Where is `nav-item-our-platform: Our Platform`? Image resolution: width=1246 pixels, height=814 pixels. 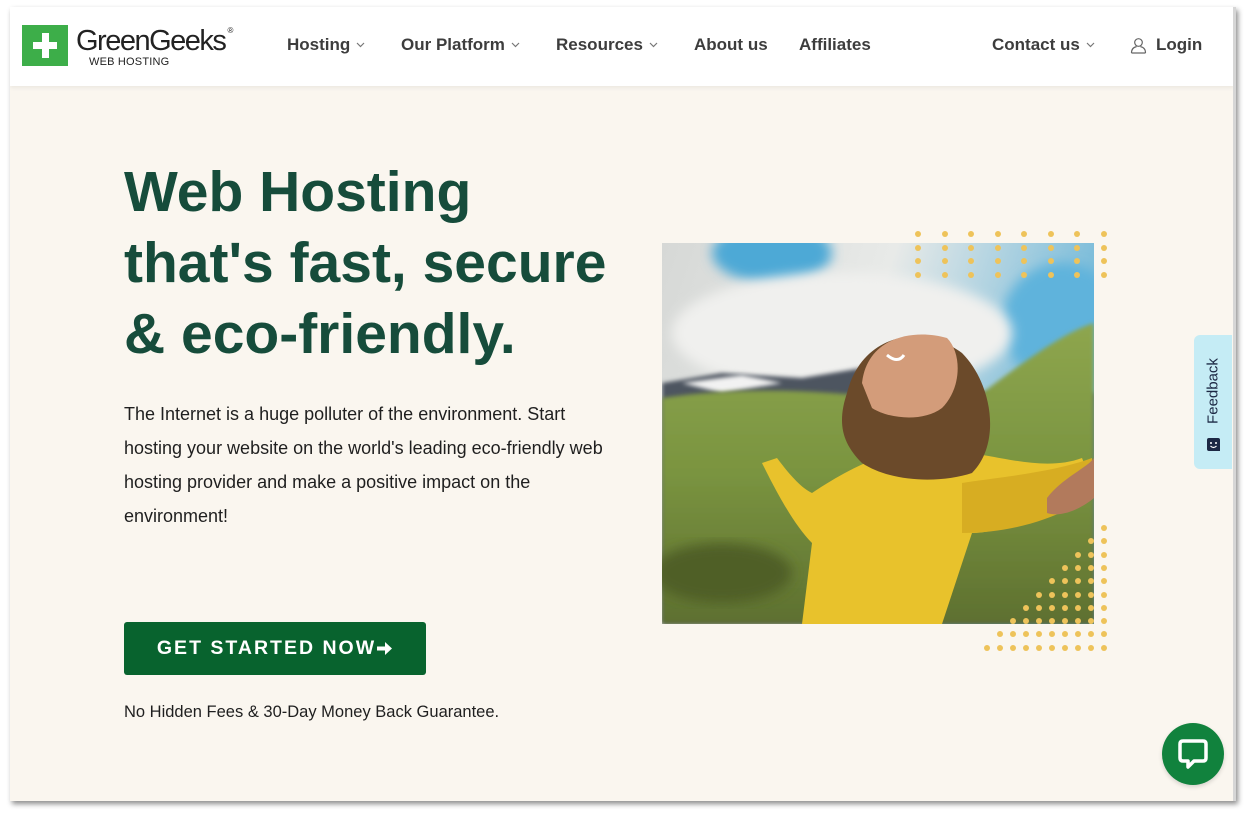
nav-item-our-platform: Our Platform is located at coordinates (460, 45).